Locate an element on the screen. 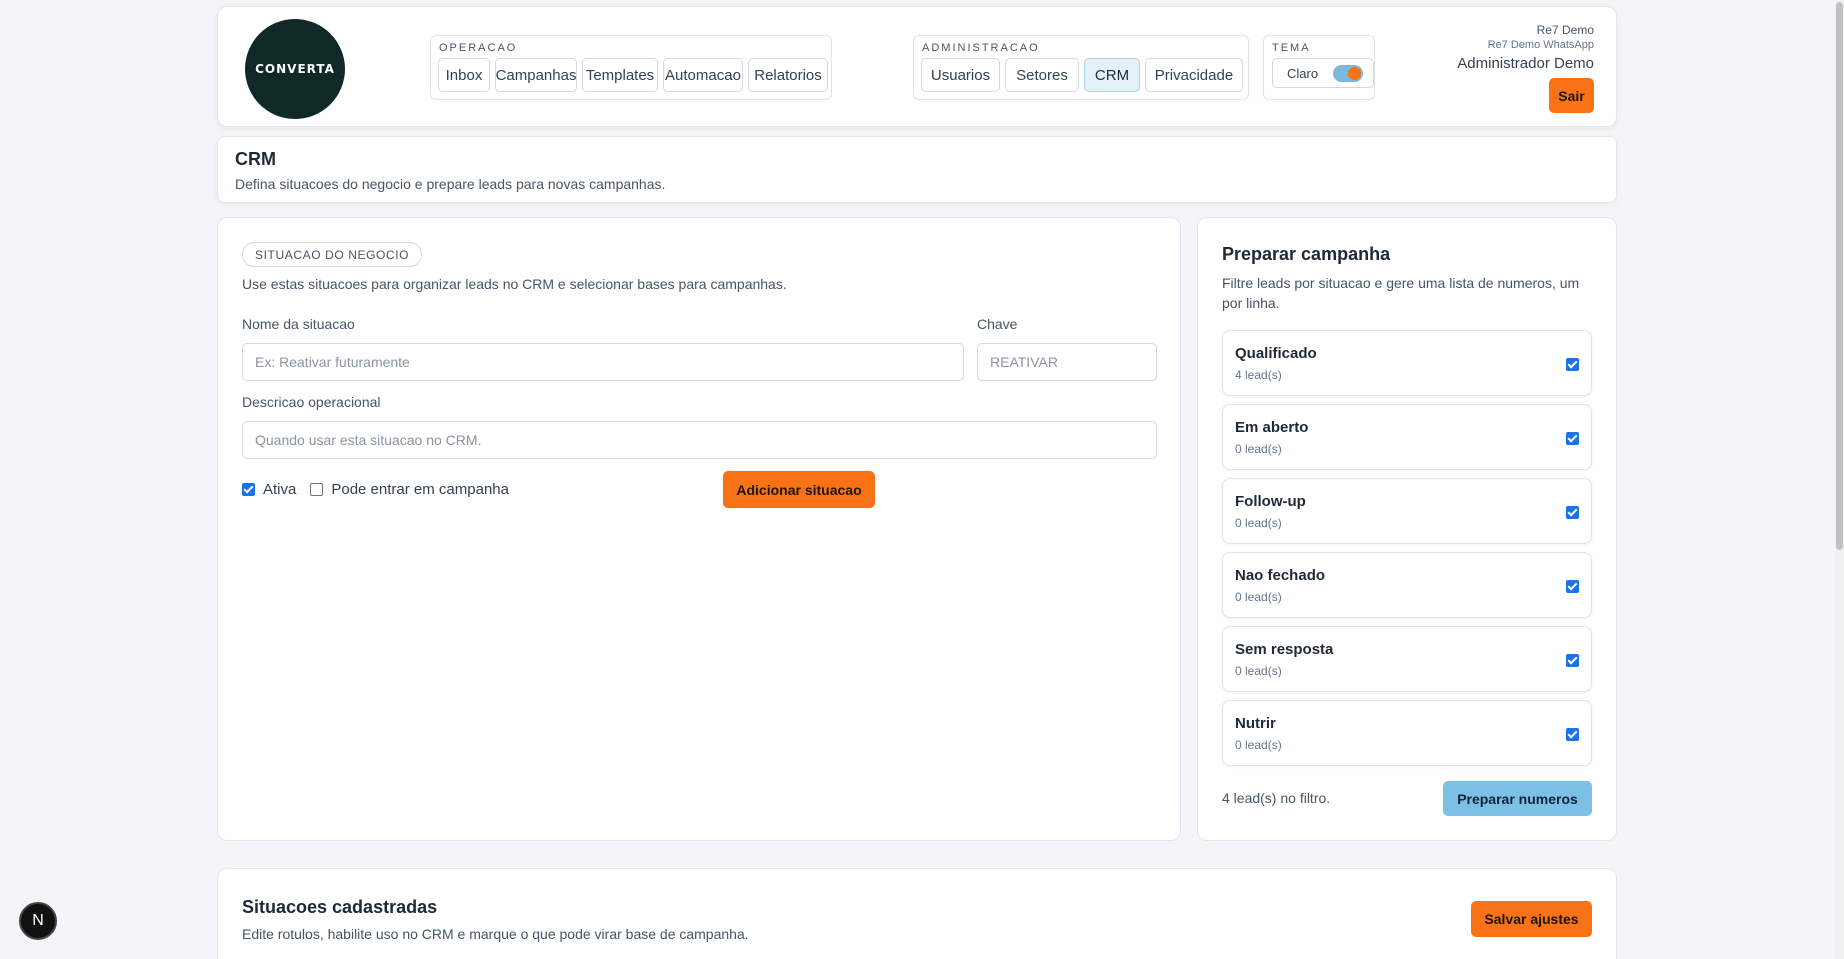  theme-toggle: Claro is located at coordinates (1323, 73).